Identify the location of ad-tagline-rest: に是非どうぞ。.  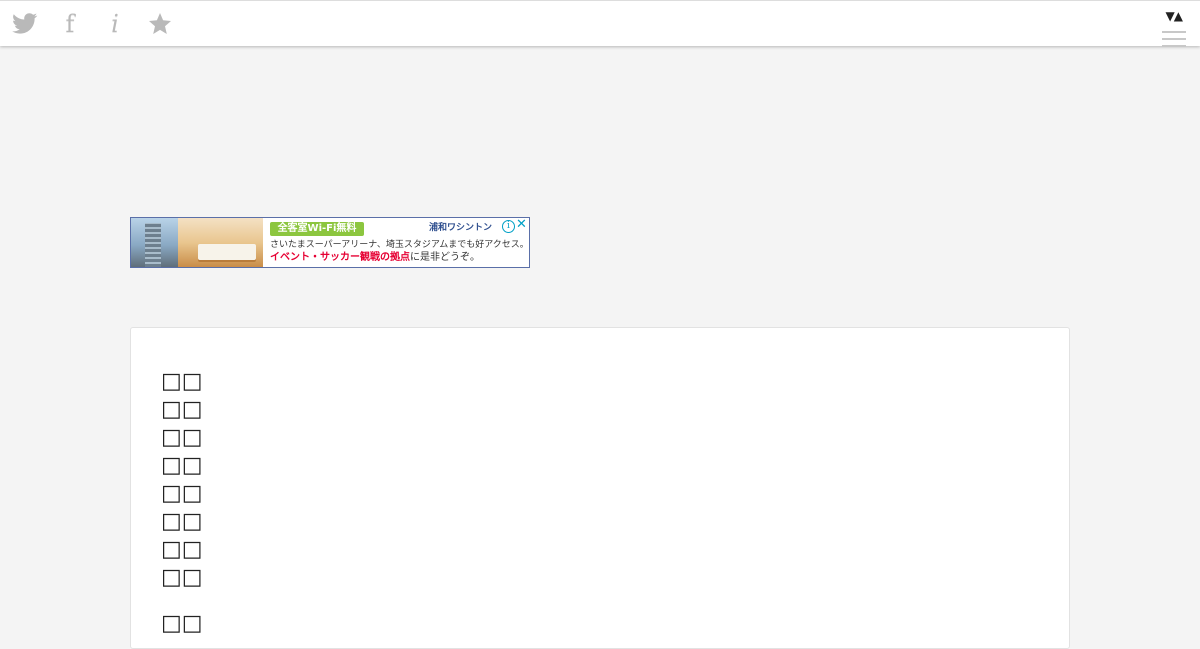
(445, 257).